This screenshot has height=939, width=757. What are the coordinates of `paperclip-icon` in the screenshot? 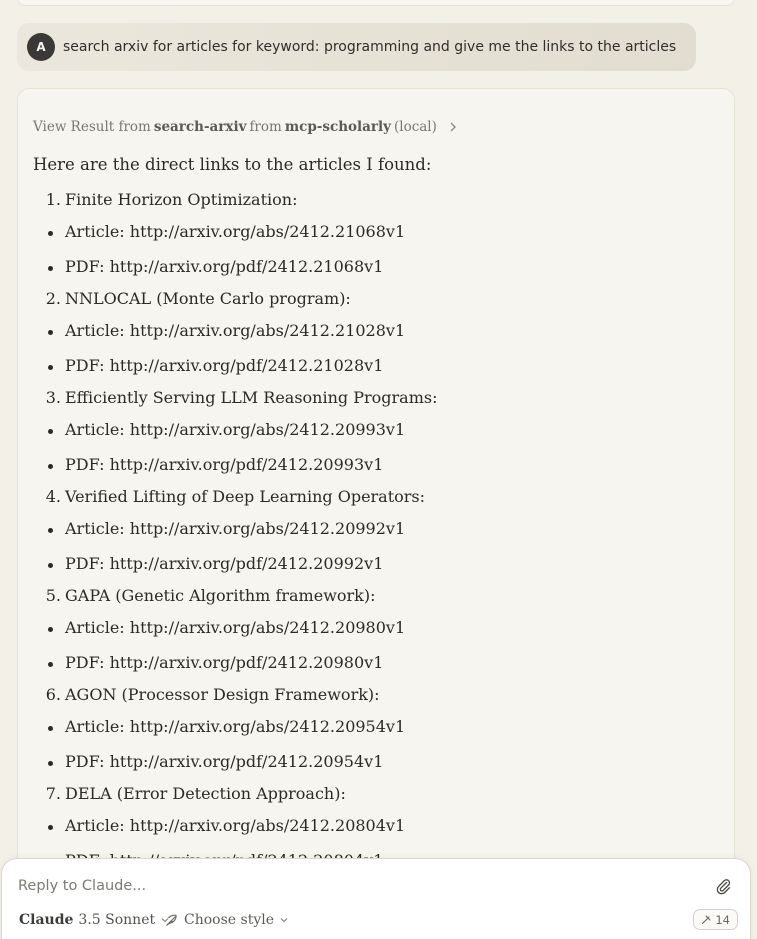 It's located at (723, 886).